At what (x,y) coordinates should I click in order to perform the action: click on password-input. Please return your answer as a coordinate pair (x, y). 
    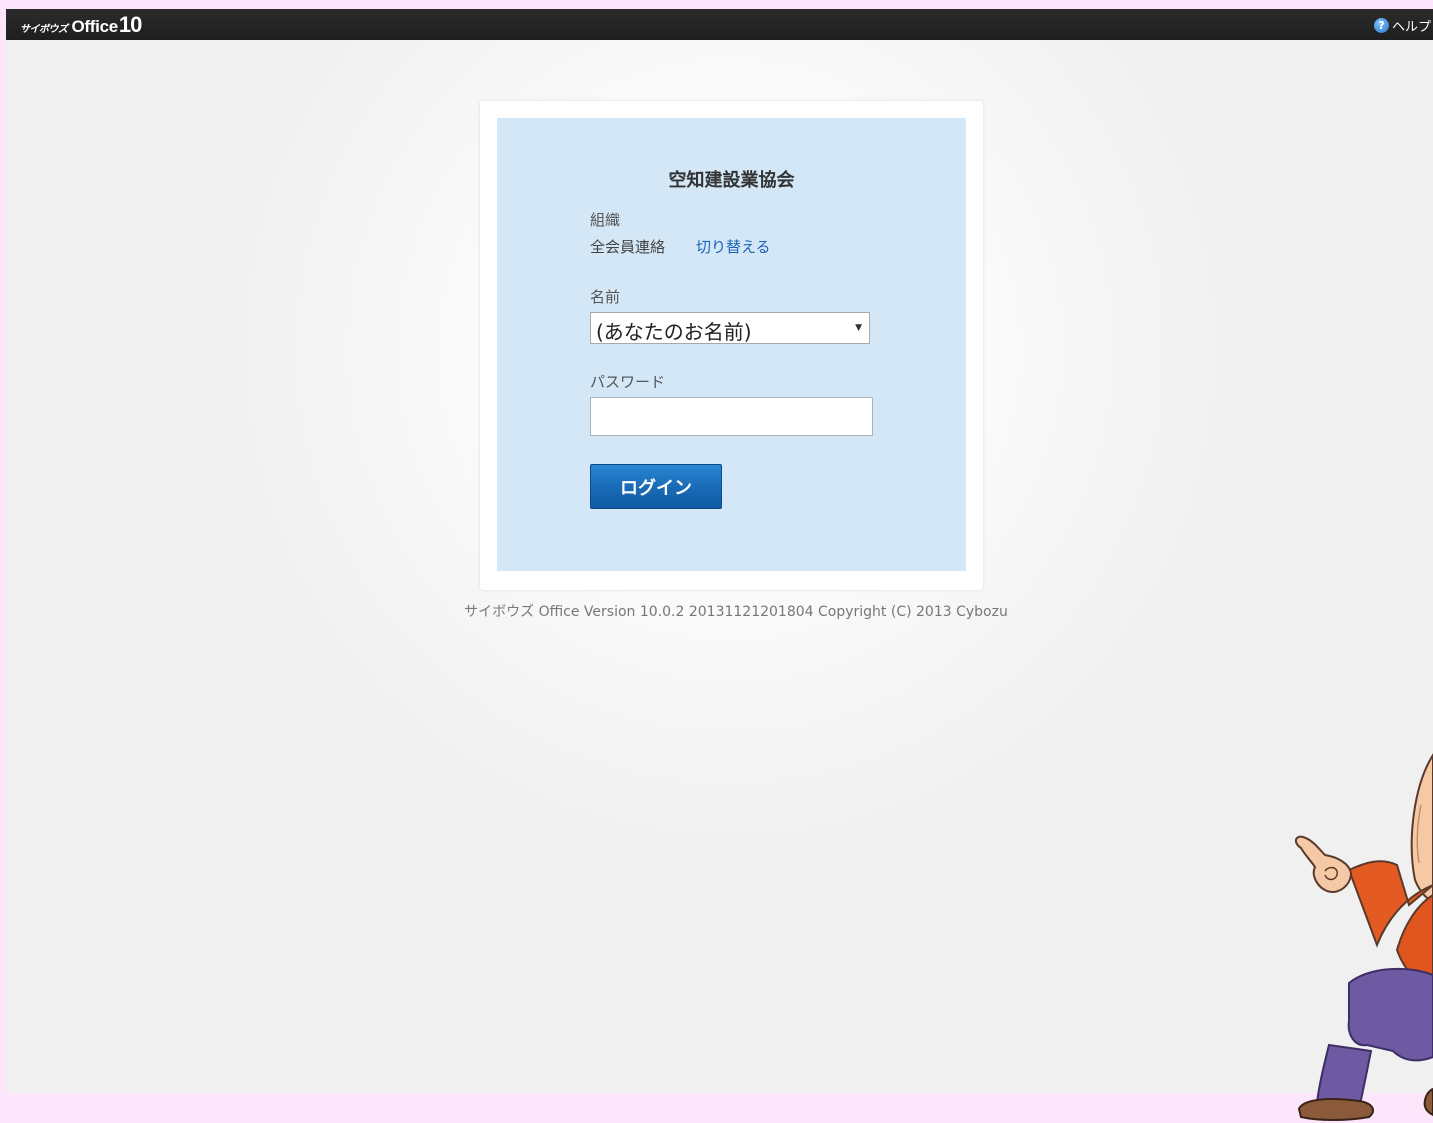
    Looking at the image, I should click on (731, 416).